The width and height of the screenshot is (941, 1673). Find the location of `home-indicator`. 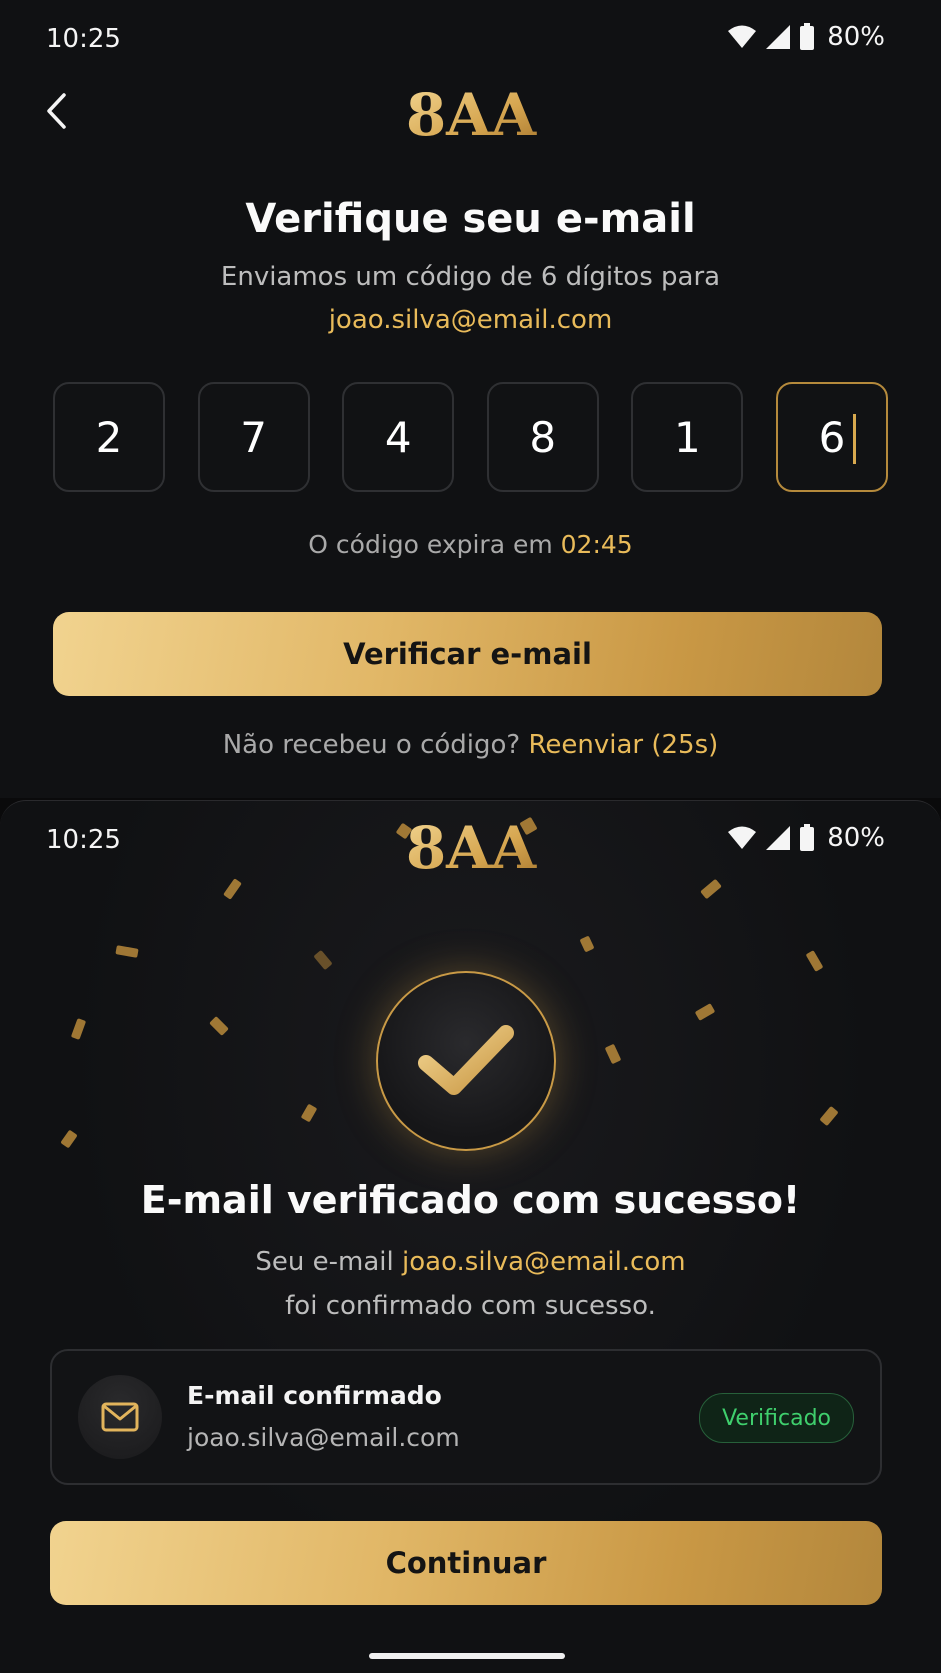

home-indicator is located at coordinates (467, 1656).